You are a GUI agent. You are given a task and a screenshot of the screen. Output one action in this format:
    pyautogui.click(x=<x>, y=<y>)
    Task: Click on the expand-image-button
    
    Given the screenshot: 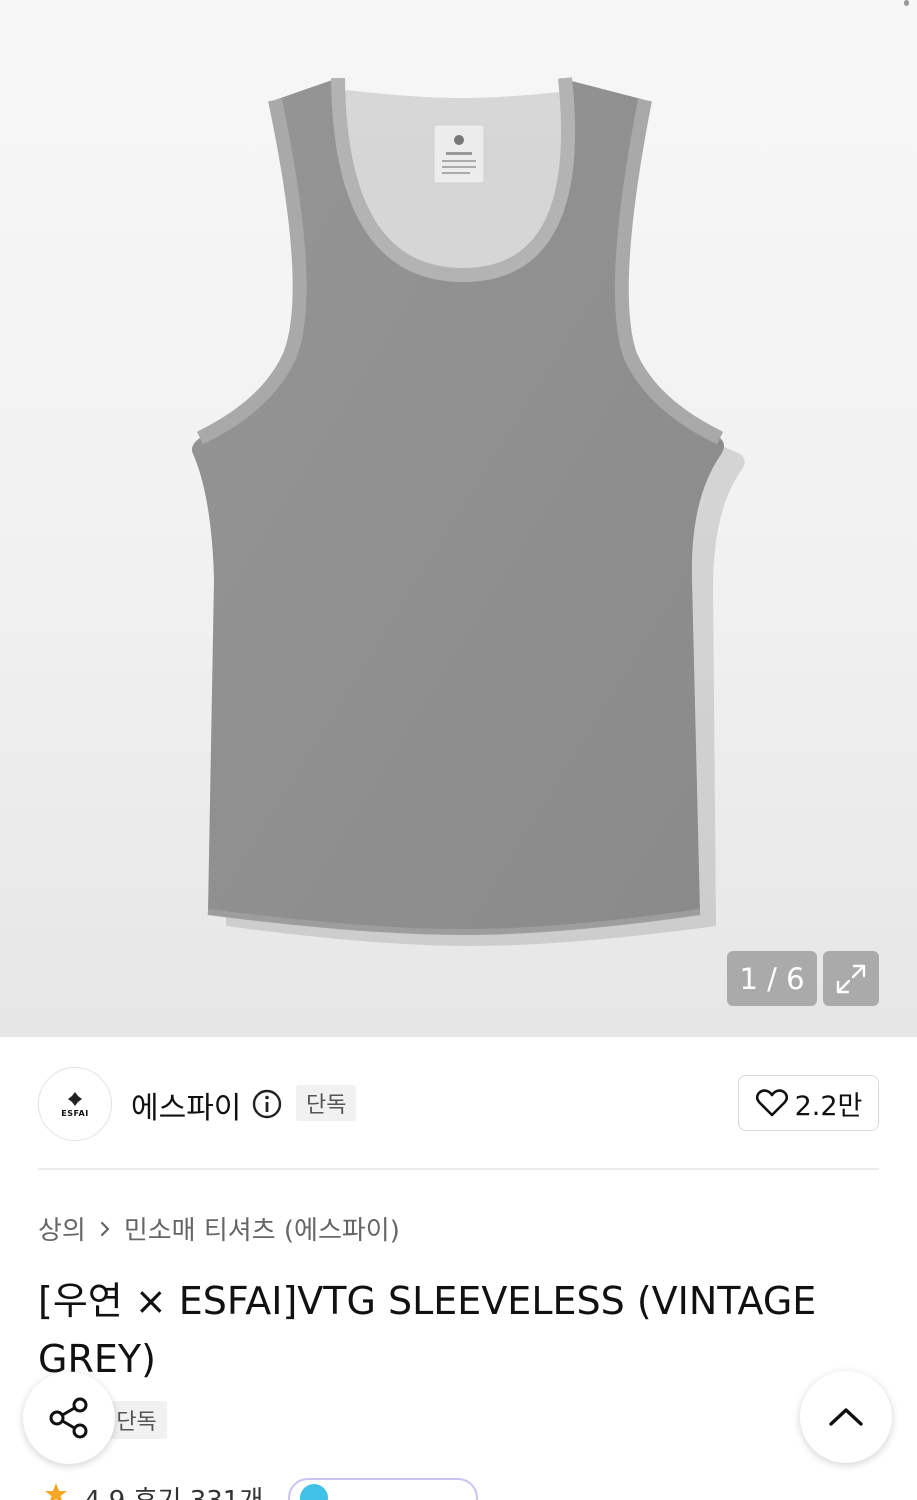 What is the action you would take?
    pyautogui.click(x=851, y=978)
    